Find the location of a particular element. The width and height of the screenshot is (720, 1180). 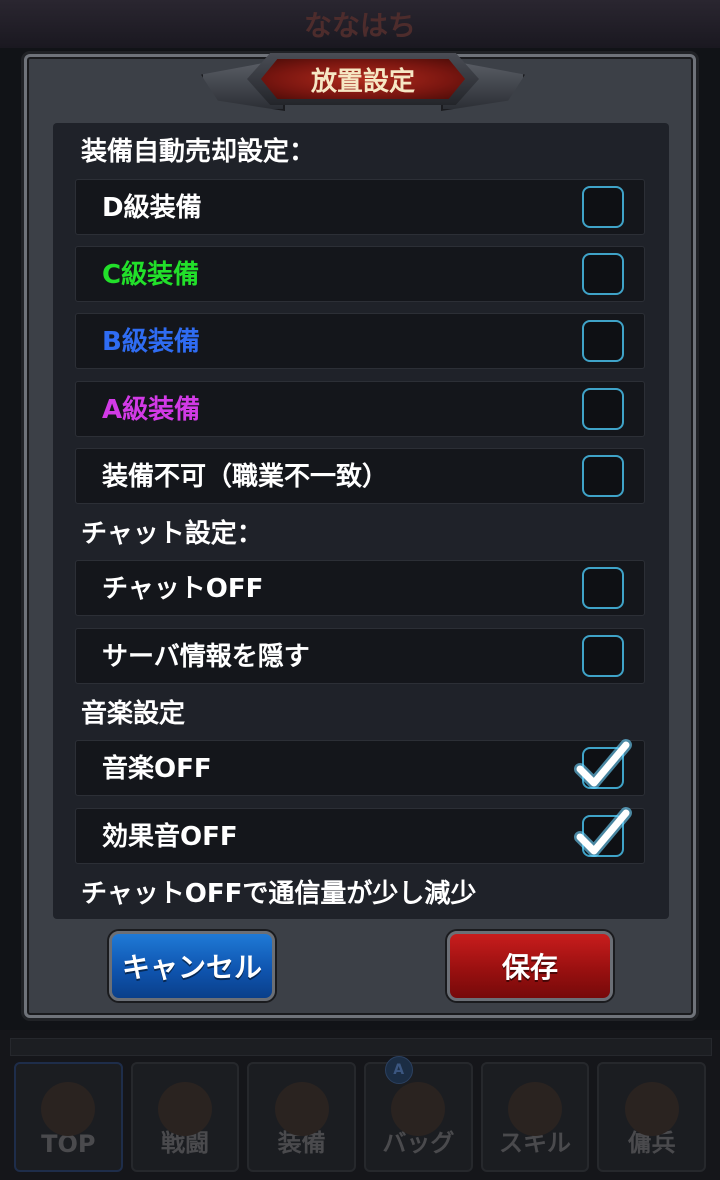

bottom-nav: TOP 戦闘 装備 A バッグ スキル 傭兵 is located at coordinates (360, 1114).